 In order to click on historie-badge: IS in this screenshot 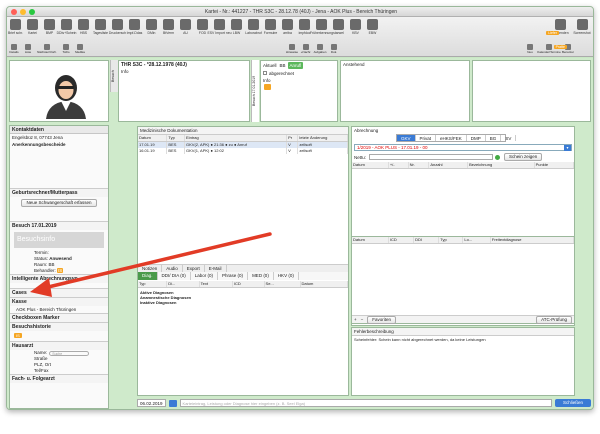, I will do `click(18, 335)`.